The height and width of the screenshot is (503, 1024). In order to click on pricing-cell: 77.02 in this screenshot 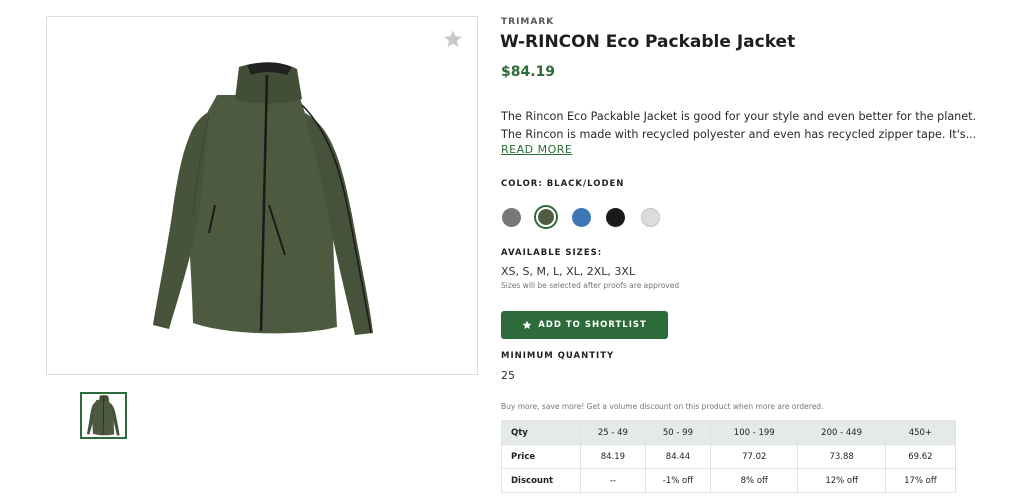, I will do `click(754, 456)`.